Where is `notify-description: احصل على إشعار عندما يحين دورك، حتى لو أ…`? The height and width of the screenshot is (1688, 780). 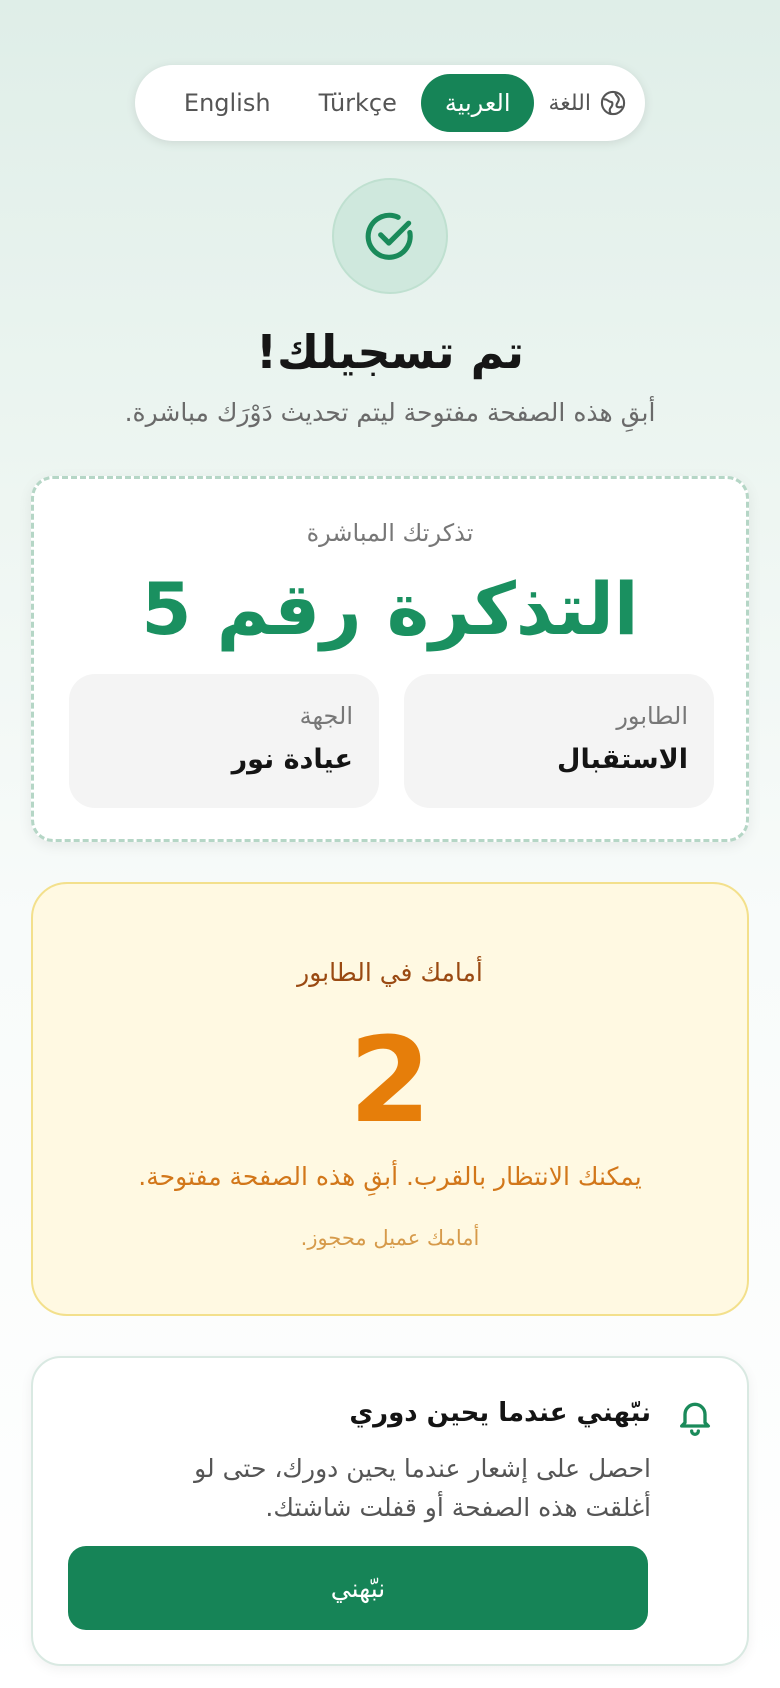
notify-description: احصل على إشعار عندما يحين دورك، حتى لو أ… is located at coordinates (422, 1488).